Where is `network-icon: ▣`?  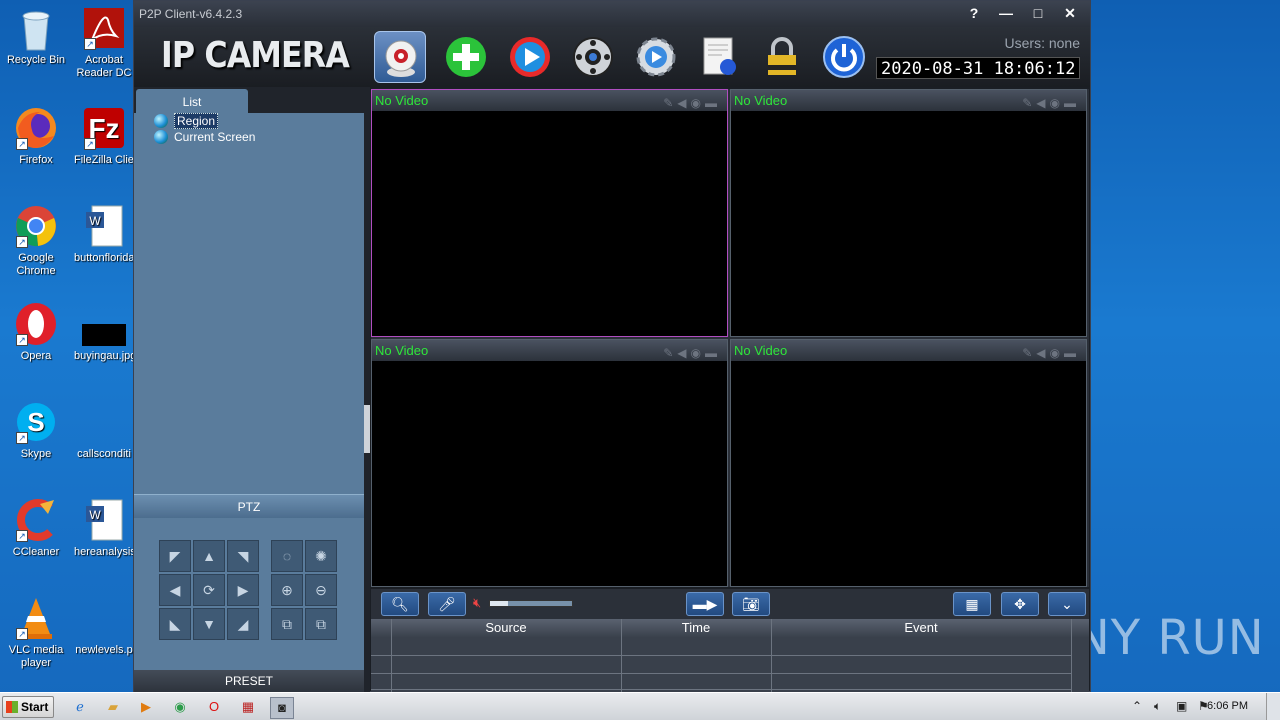 network-icon: ▣ is located at coordinates (1181, 706).